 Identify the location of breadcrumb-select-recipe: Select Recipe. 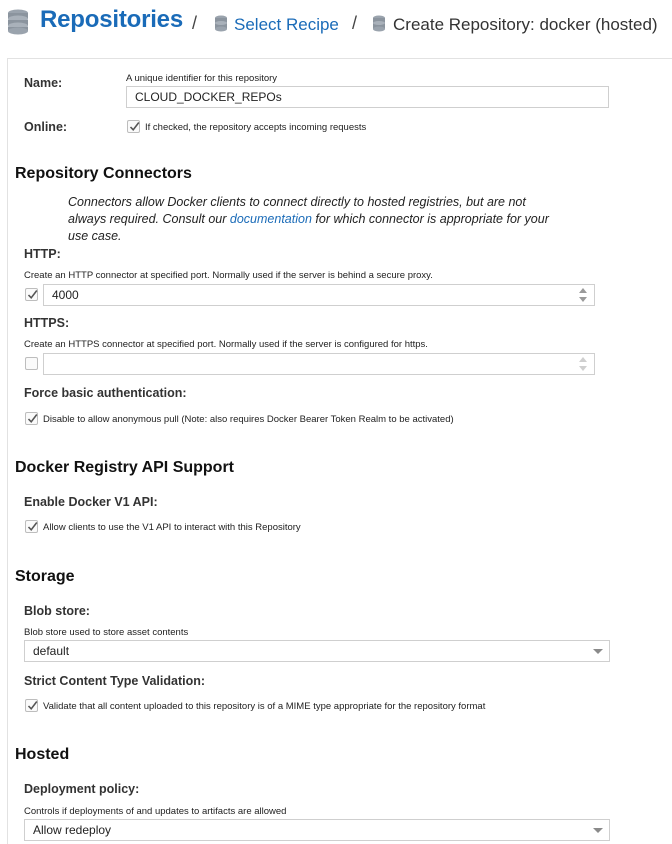
(286, 25).